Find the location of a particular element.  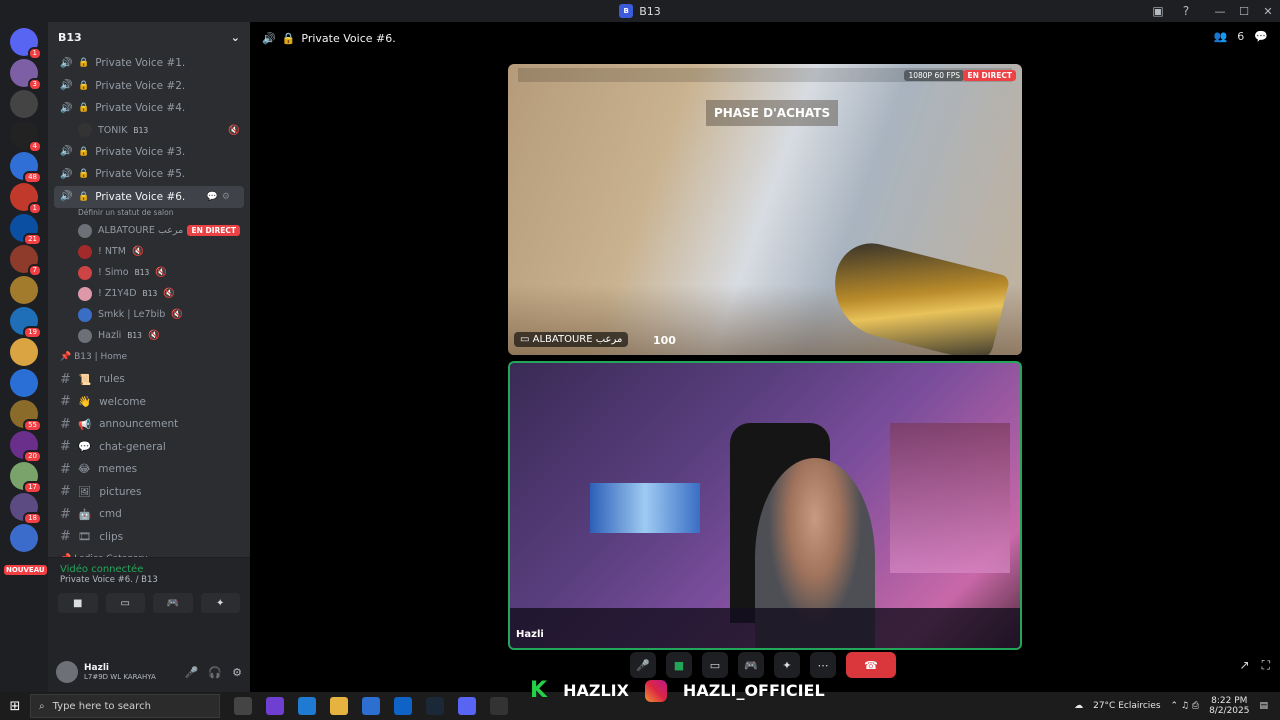

voice-member: Smkk | Le7bib 🔇 is located at coordinates (149, 314).